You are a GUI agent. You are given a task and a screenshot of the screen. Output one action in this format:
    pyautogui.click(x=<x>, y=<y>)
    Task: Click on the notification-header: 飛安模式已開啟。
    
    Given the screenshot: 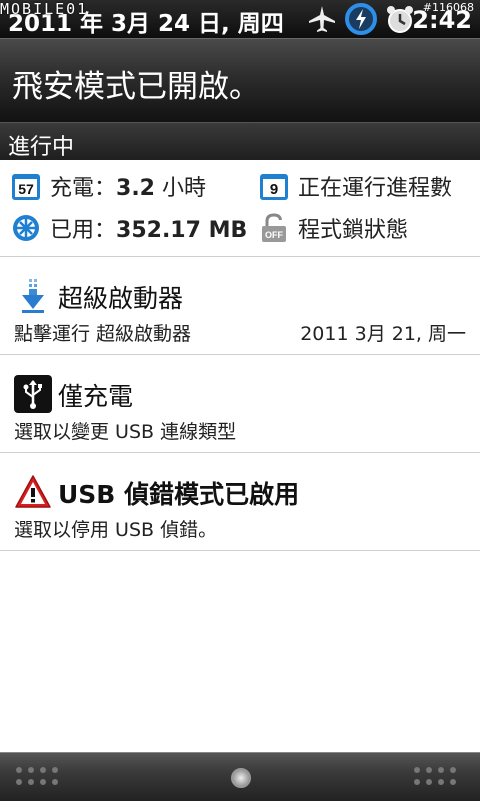 What is the action you would take?
    pyautogui.click(x=240, y=80)
    